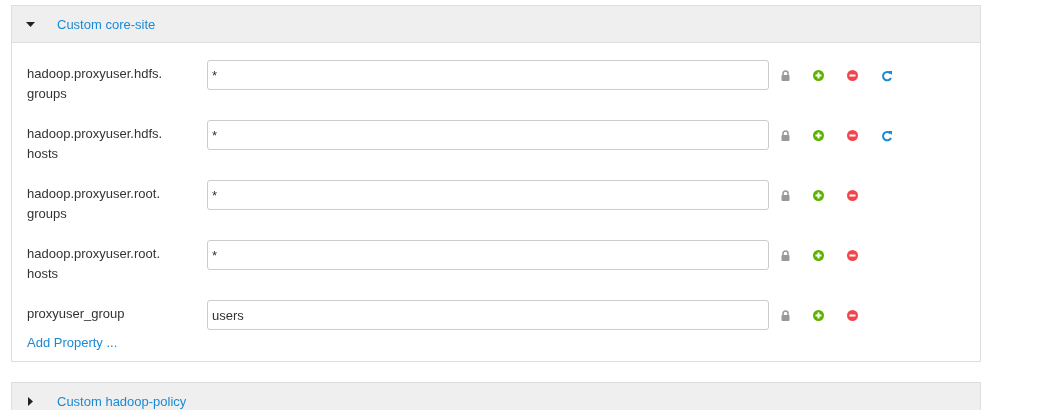 The height and width of the screenshot is (410, 1037). Describe the element at coordinates (76, 314) in the screenshot. I see `property-name: proxyuser_group` at that location.